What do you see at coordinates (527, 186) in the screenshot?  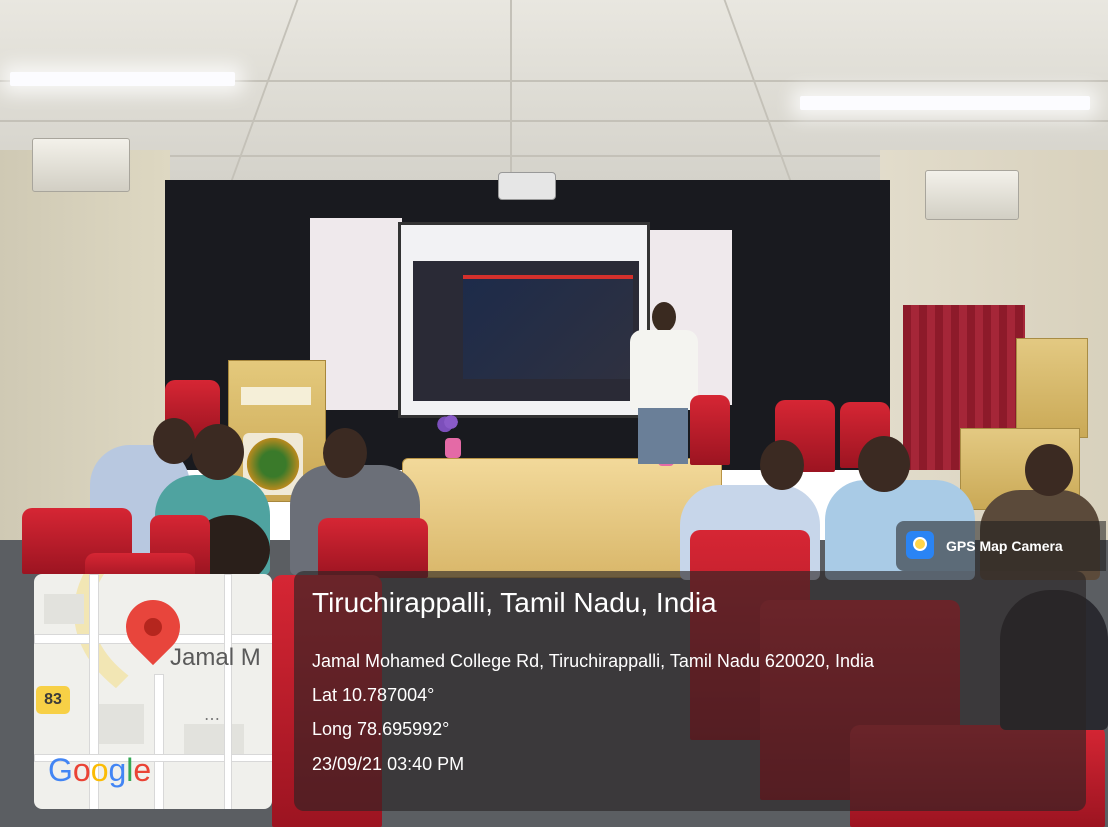 I see `projector` at bounding box center [527, 186].